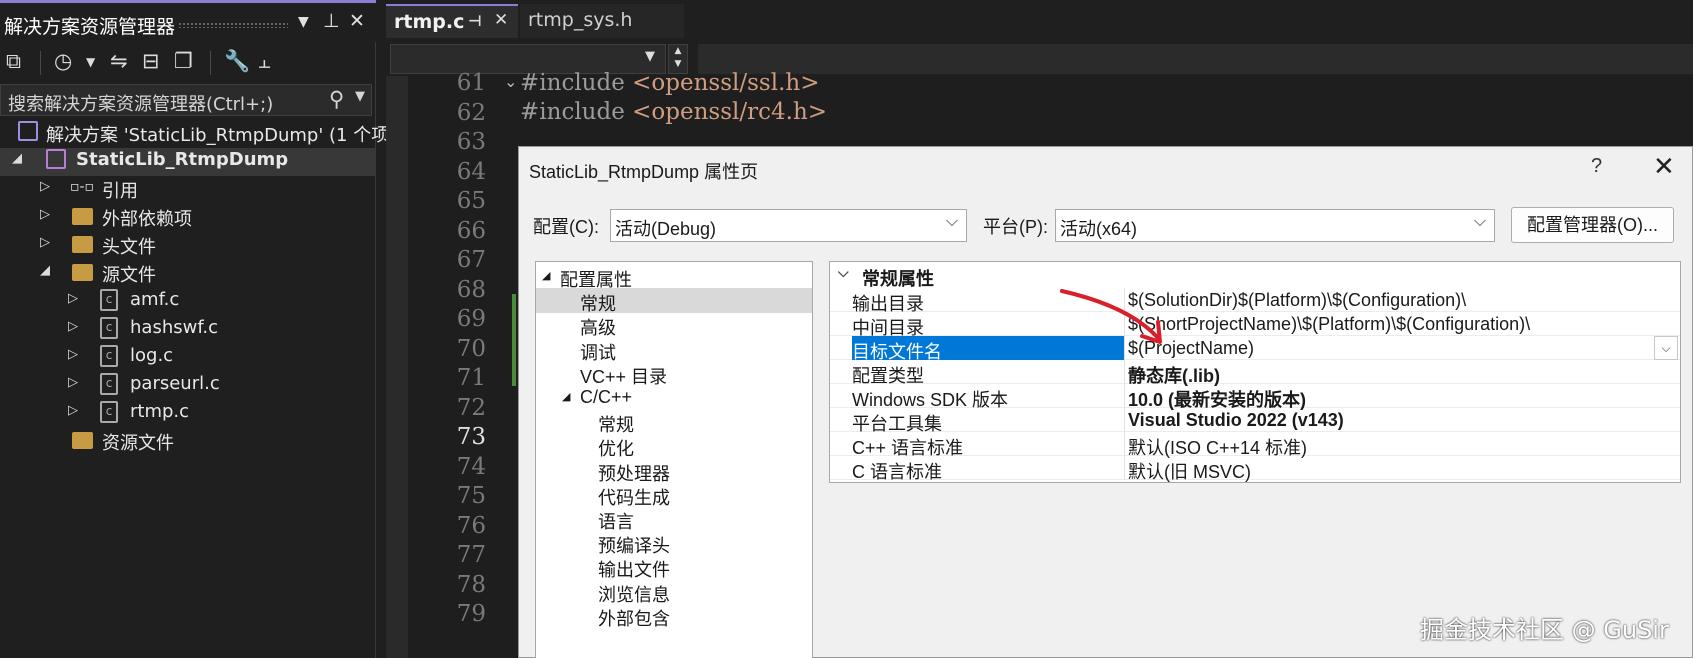 The height and width of the screenshot is (658, 1693). What do you see at coordinates (1255, 397) in the screenshot?
I see `property-row: Windows SDK 版本 10.0 (最新安装的版本)` at bounding box center [1255, 397].